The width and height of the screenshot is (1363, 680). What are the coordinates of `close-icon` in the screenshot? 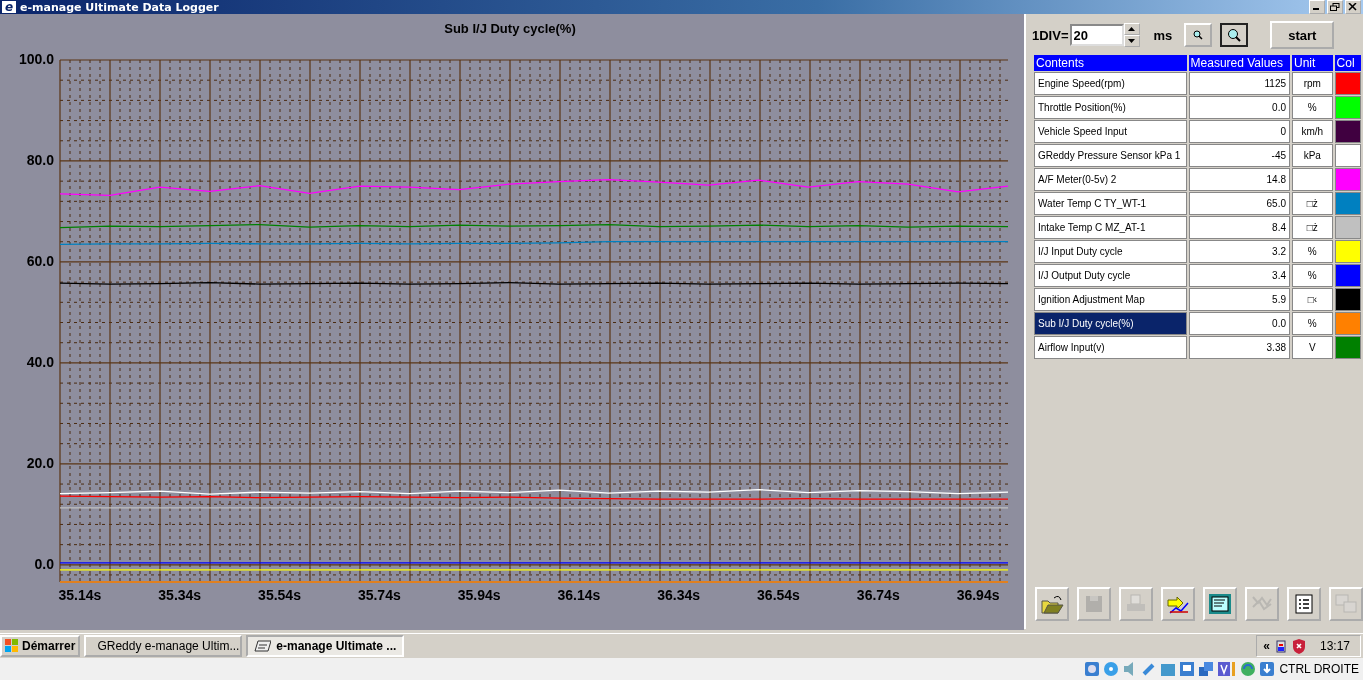 It's located at (1353, 7).